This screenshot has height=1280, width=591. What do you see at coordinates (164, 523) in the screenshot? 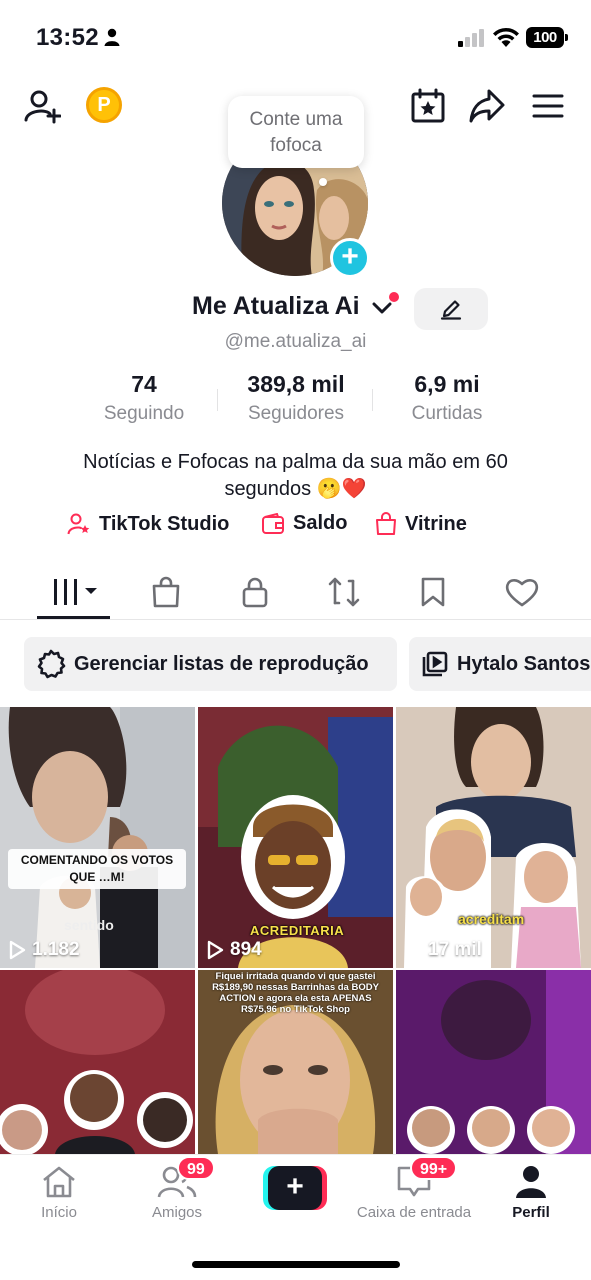
I see `link-label: TikTok Studio` at bounding box center [164, 523].